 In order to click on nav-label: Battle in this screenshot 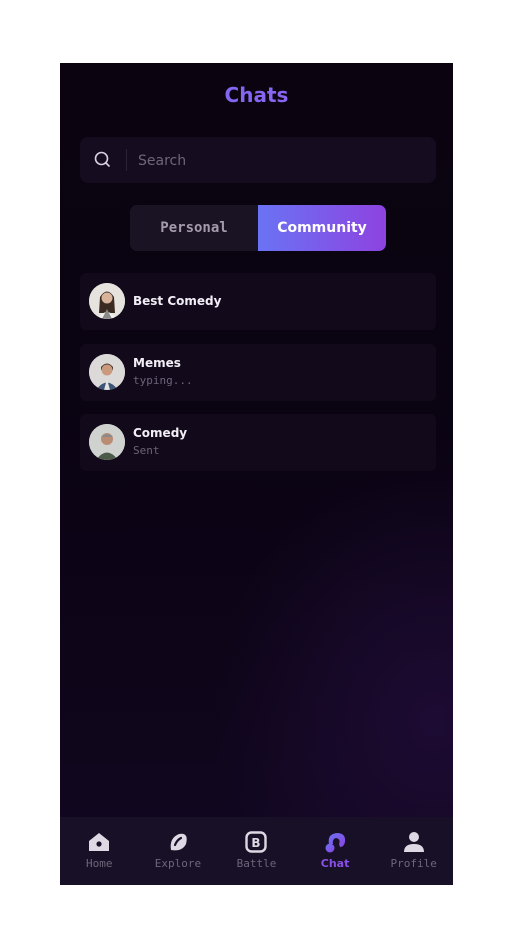, I will do `click(256, 863)`.